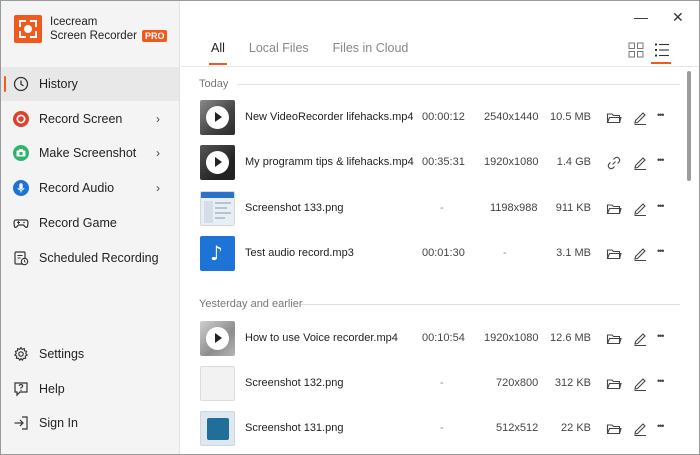  I want to click on sidebar-item-record-game: Record Game, so click(90, 223).